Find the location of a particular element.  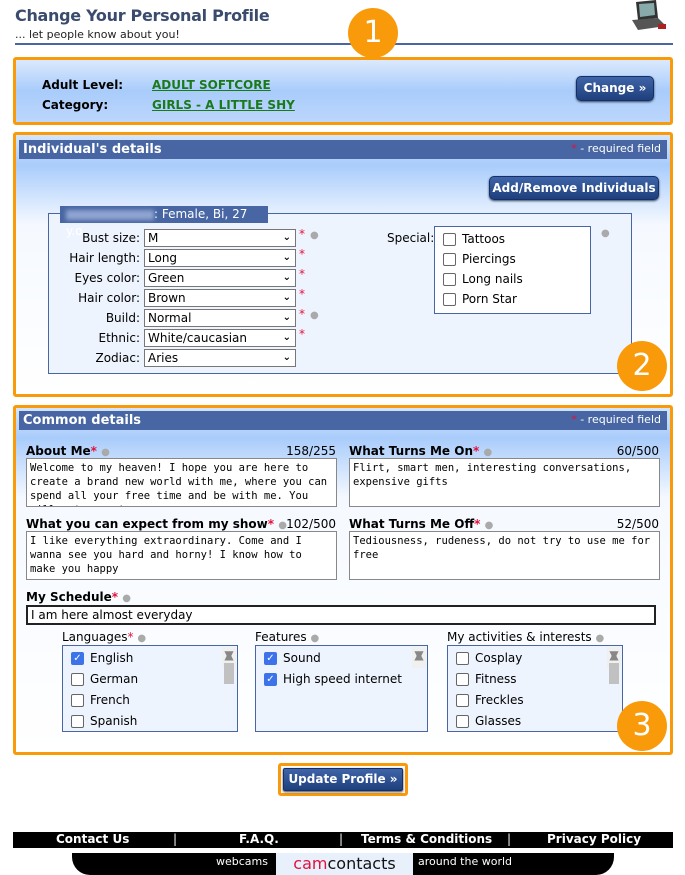

char-count: 52/500 is located at coordinates (637, 524).